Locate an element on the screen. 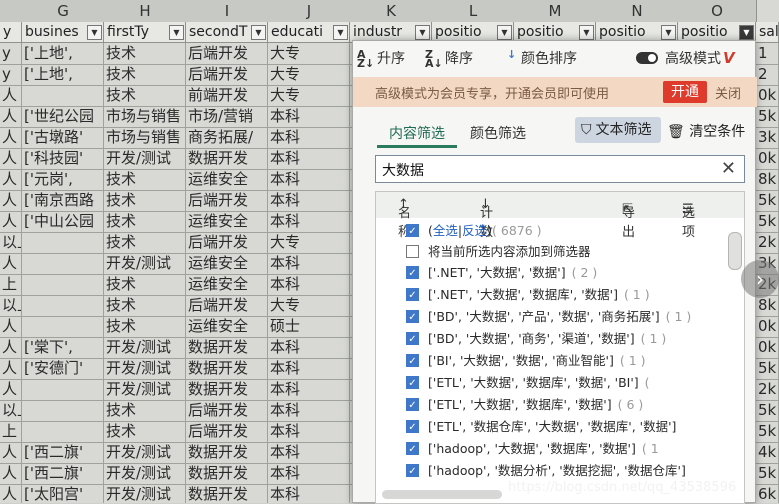 Image resolution: width=779 pixels, height=504 pixels. search-box: ✕ is located at coordinates (560, 169).